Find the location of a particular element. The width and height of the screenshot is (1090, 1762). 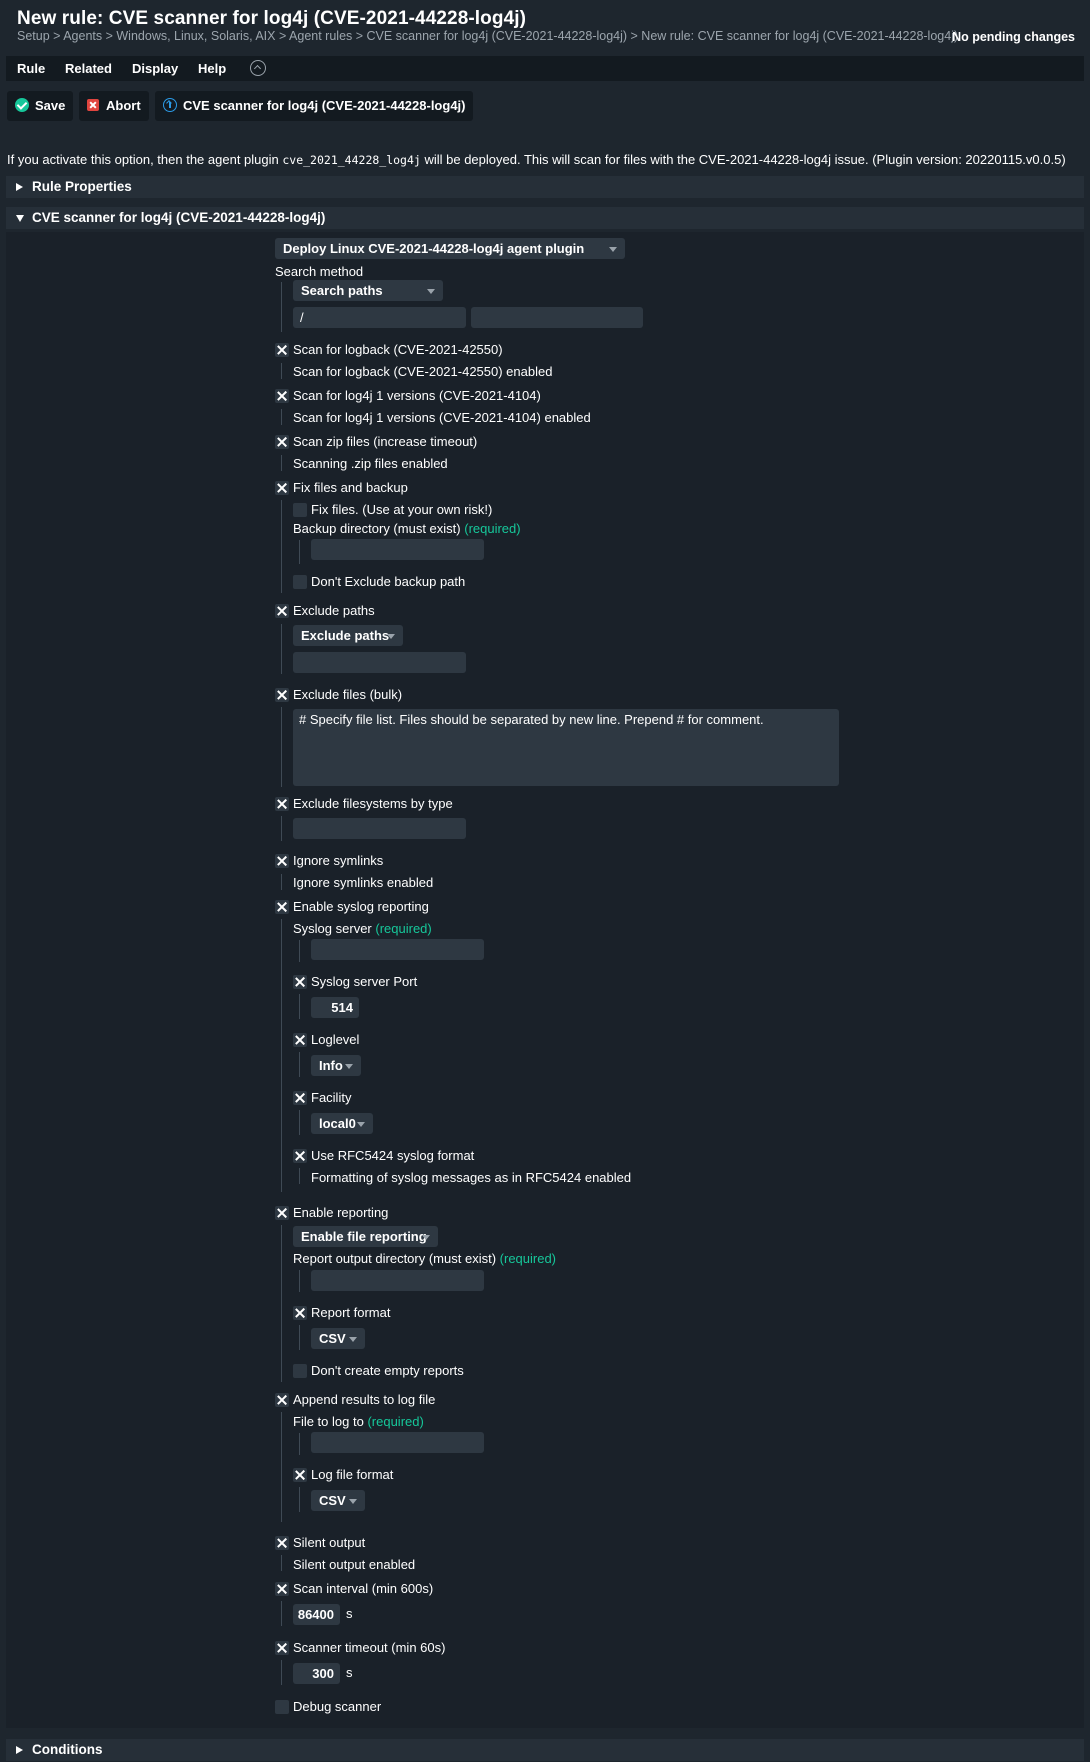

exclude-paths-select: Exclude paths is located at coordinates (348, 635).